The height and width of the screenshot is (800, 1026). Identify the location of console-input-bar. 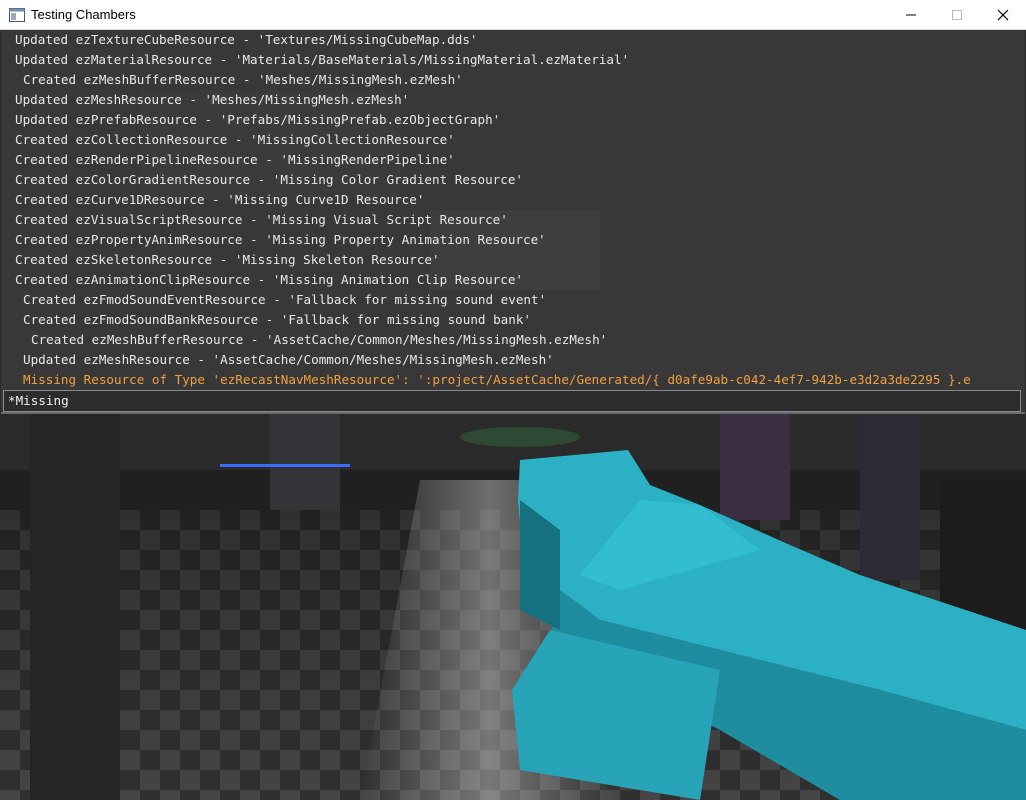
(512, 401).